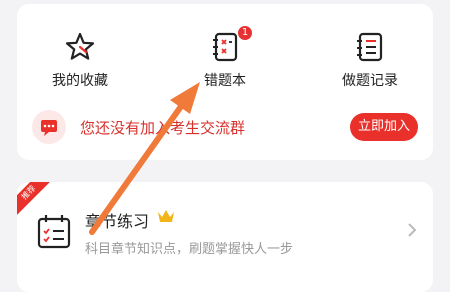 This screenshot has width=450, height=292. What do you see at coordinates (80, 47) in the screenshot?
I see `star-icon` at bounding box center [80, 47].